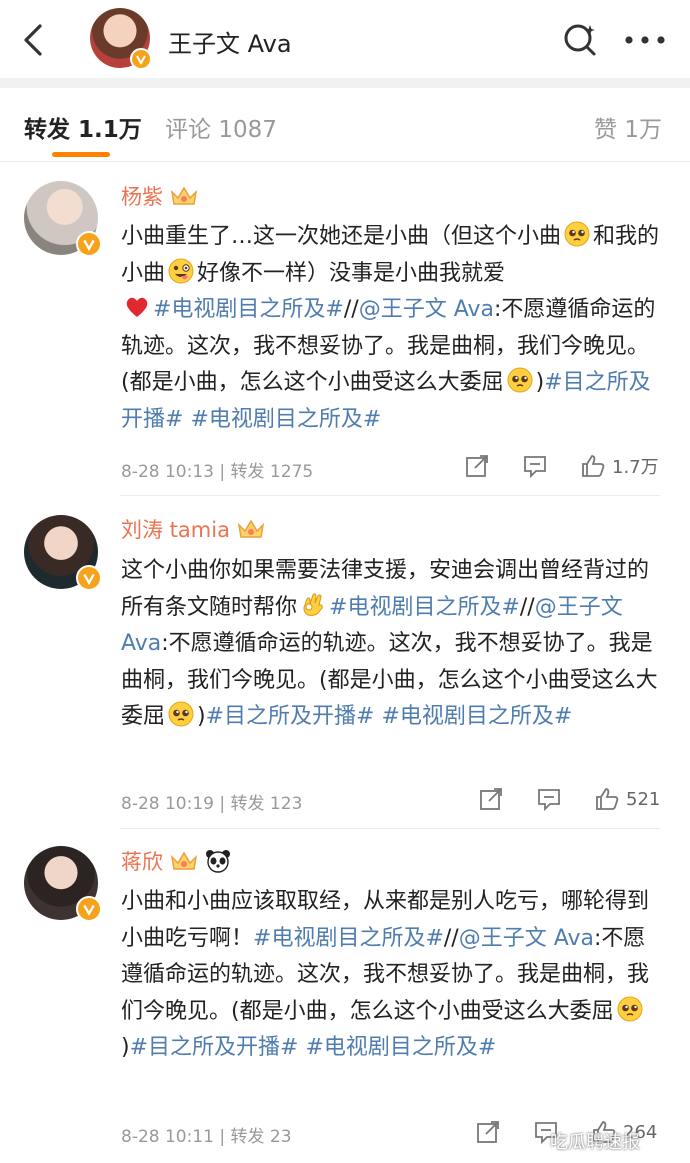 The width and height of the screenshot is (690, 1163). What do you see at coordinates (217, 469) in the screenshot?
I see `meta-row: 8-28 10:13 | 转发 1275` at bounding box center [217, 469].